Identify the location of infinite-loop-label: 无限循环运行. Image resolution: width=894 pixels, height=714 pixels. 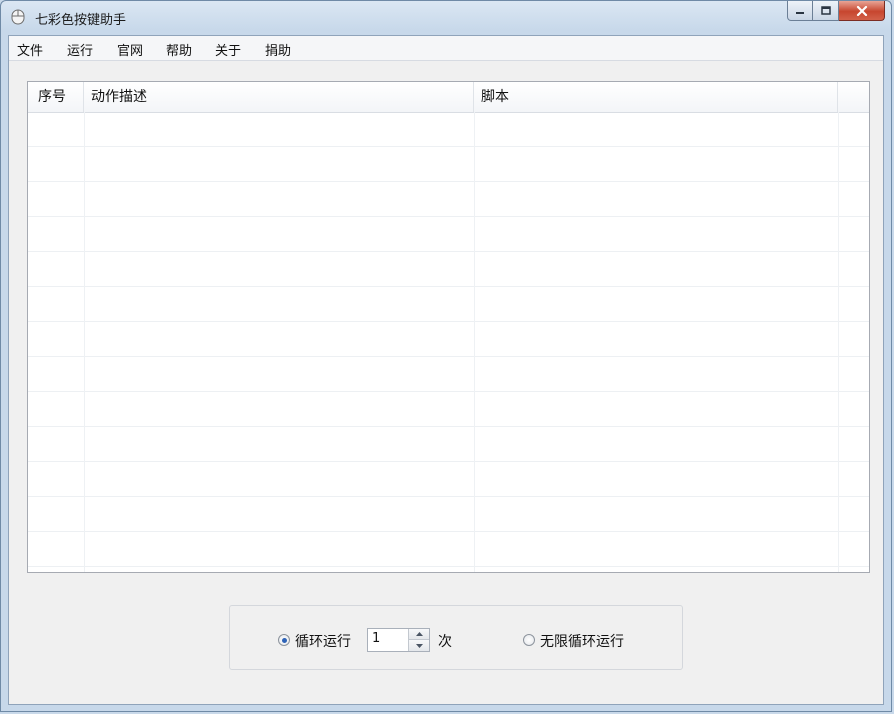
(582, 641).